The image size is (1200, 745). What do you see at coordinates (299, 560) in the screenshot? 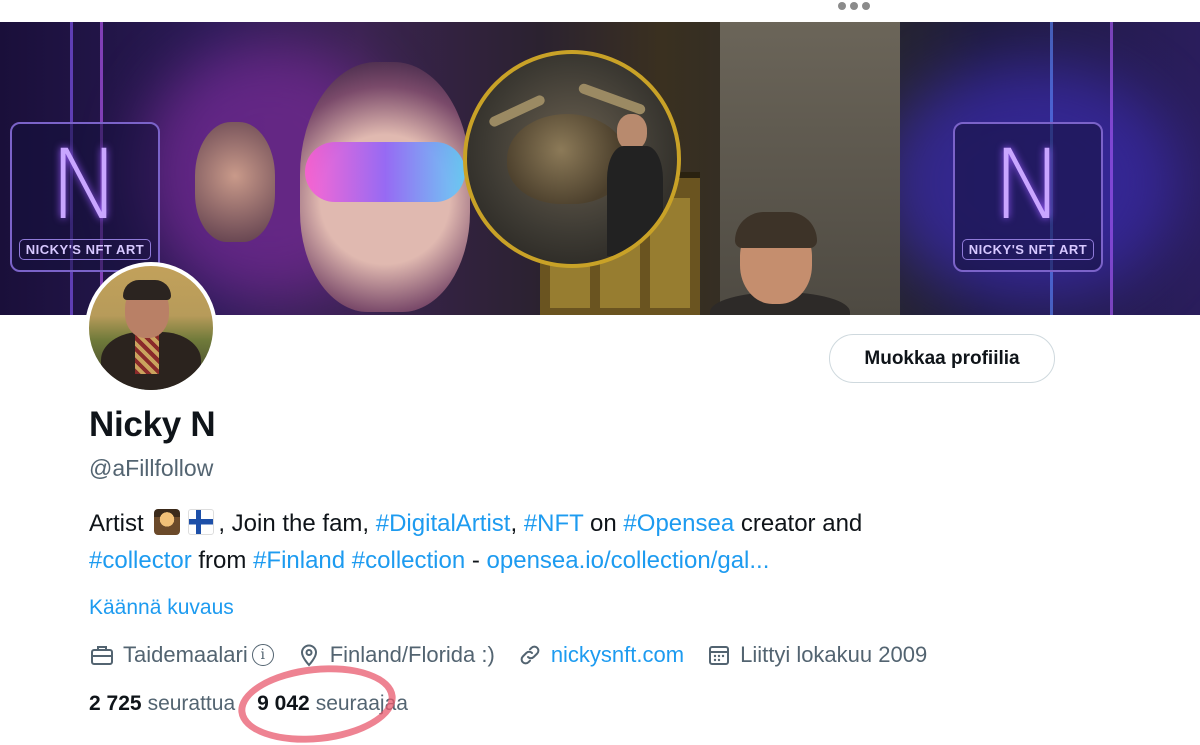
I see `hashtag-link: #Finland` at bounding box center [299, 560].